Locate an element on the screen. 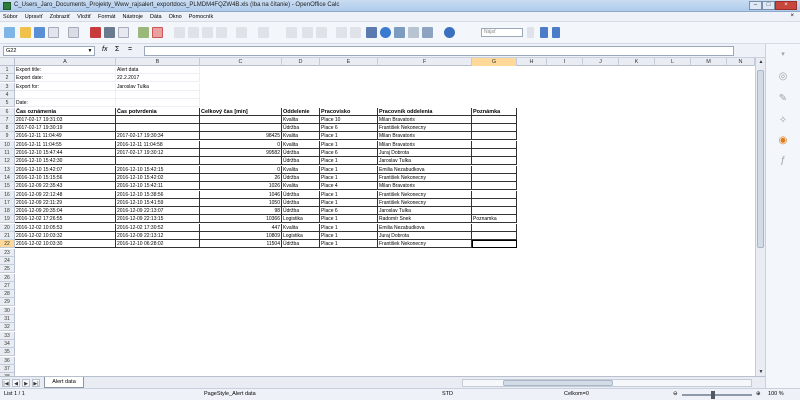  styles-icon: ✎ is located at coordinates (783, 99).